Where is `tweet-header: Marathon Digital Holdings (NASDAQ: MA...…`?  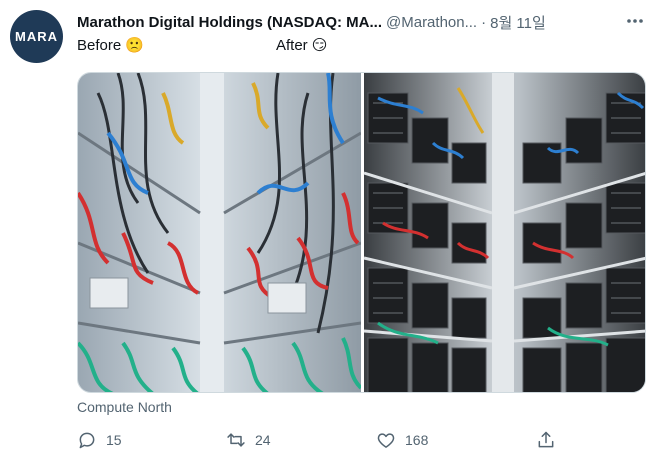 tweet-header: Marathon Digital Holdings (NASDAQ: MA...… is located at coordinates (347, 22).